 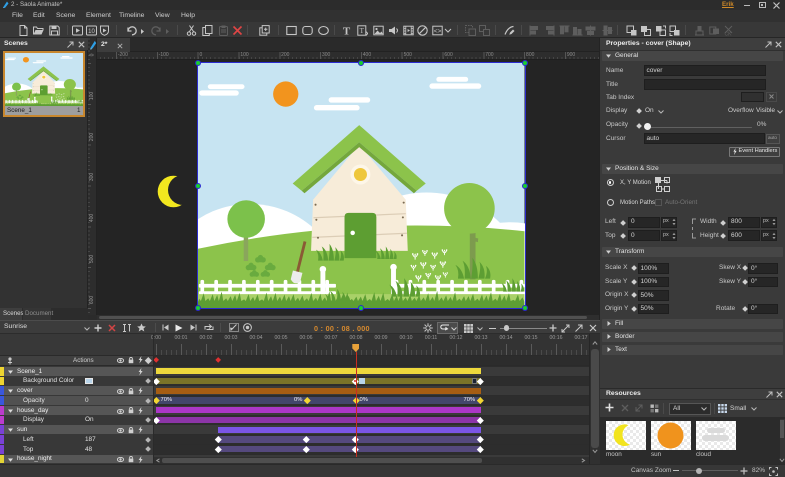 I want to click on svg-text: 10, so click(x=91, y=32).